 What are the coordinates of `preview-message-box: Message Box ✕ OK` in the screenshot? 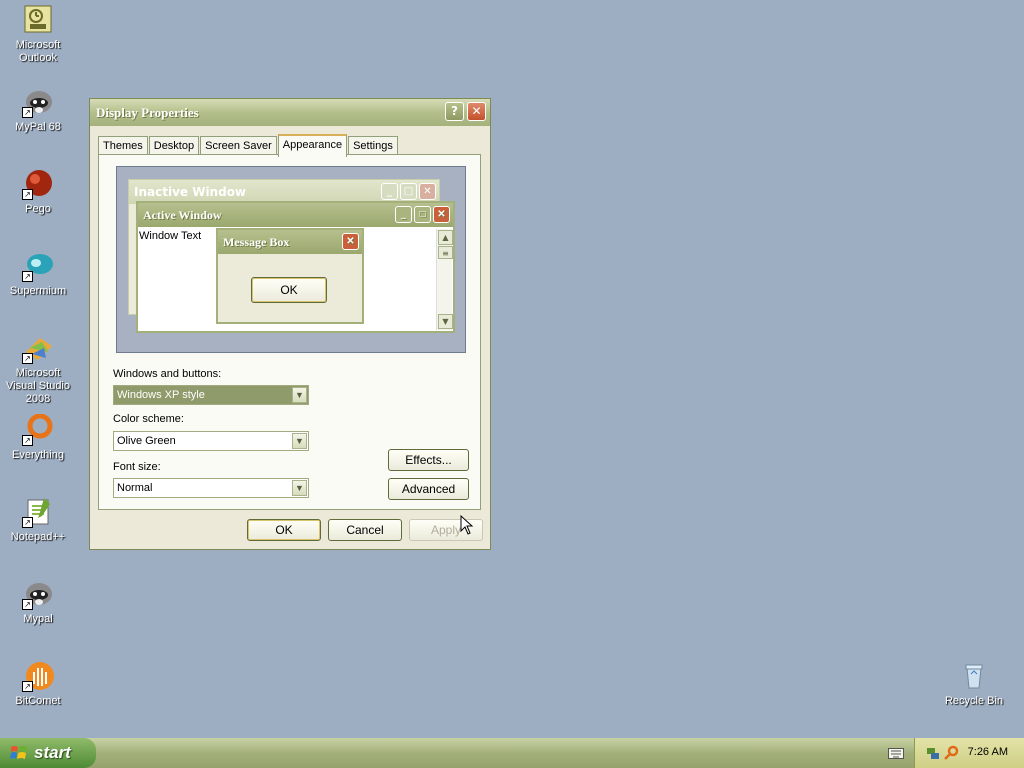 It's located at (290, 276).